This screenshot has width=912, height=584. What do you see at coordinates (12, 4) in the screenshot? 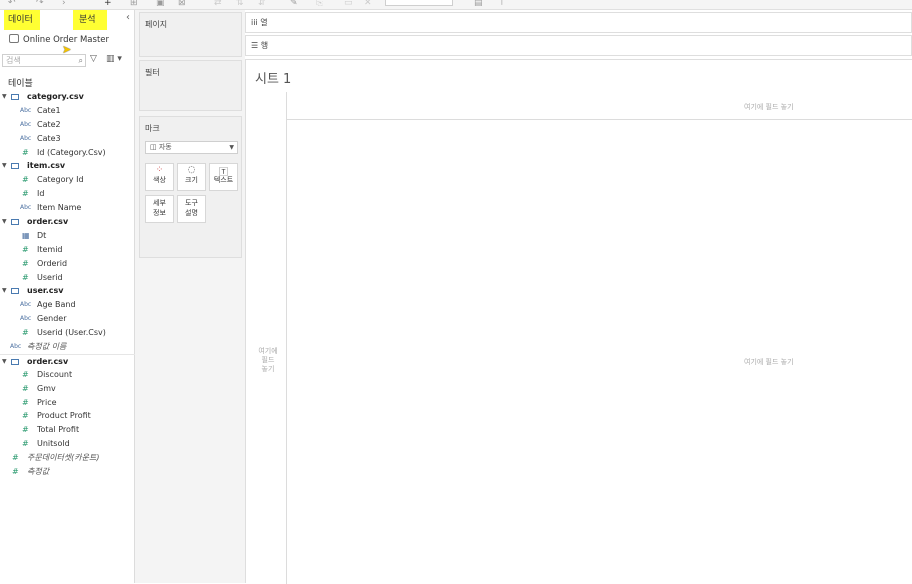
I see `undo-icon: ↶` at bounding box center [12, 4].